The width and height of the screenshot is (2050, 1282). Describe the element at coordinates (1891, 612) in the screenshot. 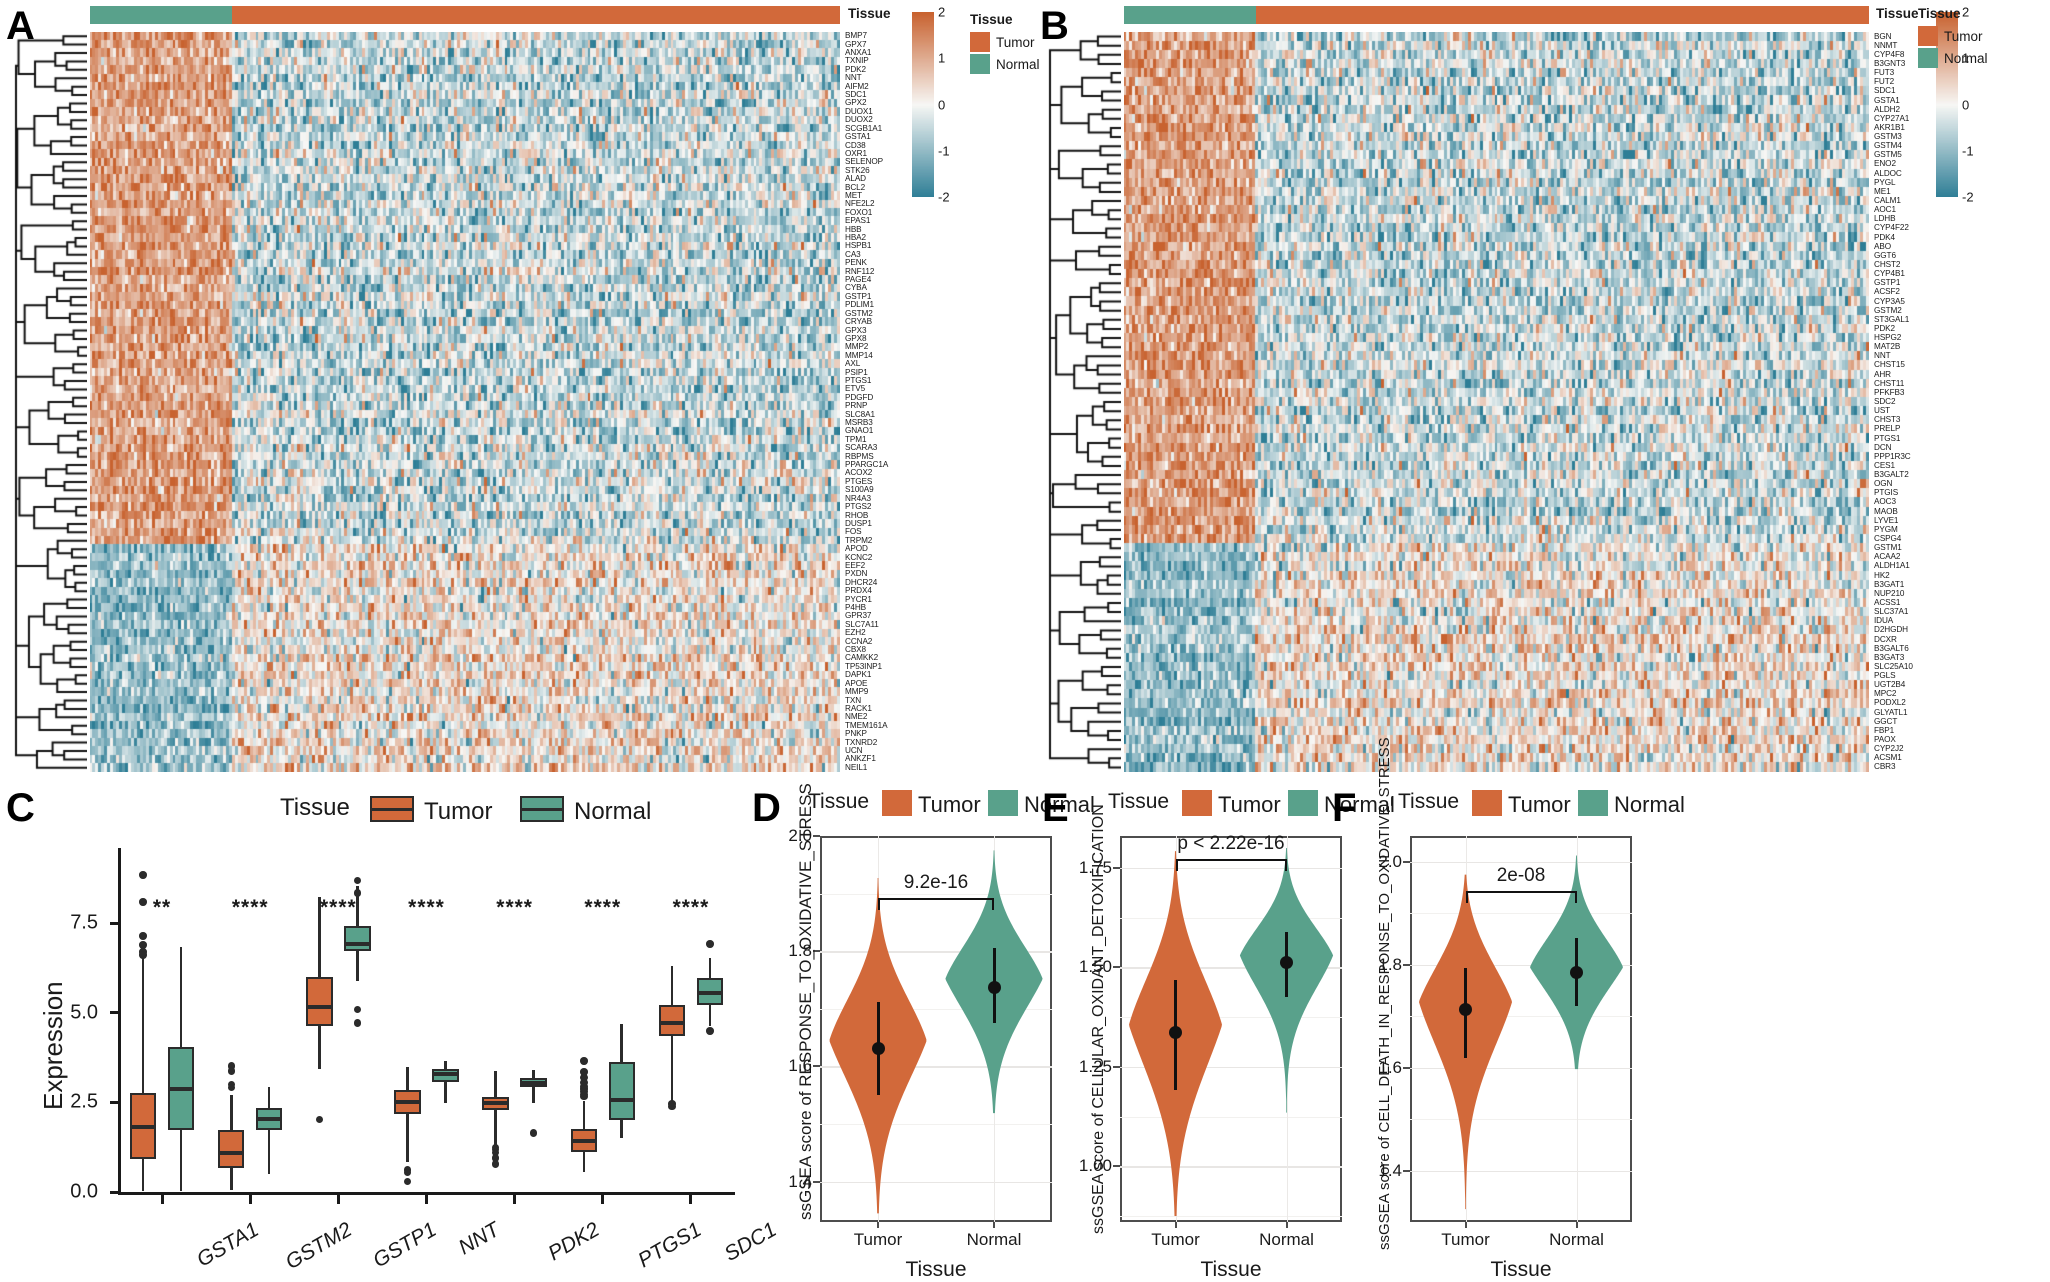

I see `gene-label: SLC37A1` at that location.